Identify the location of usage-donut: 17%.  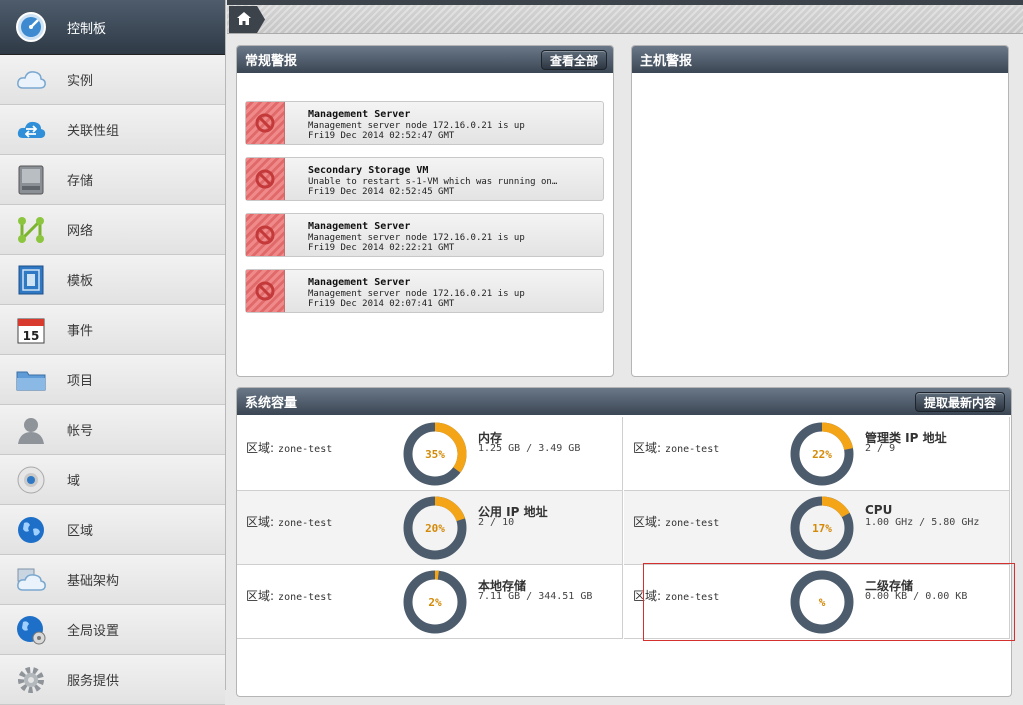
(822, 528).